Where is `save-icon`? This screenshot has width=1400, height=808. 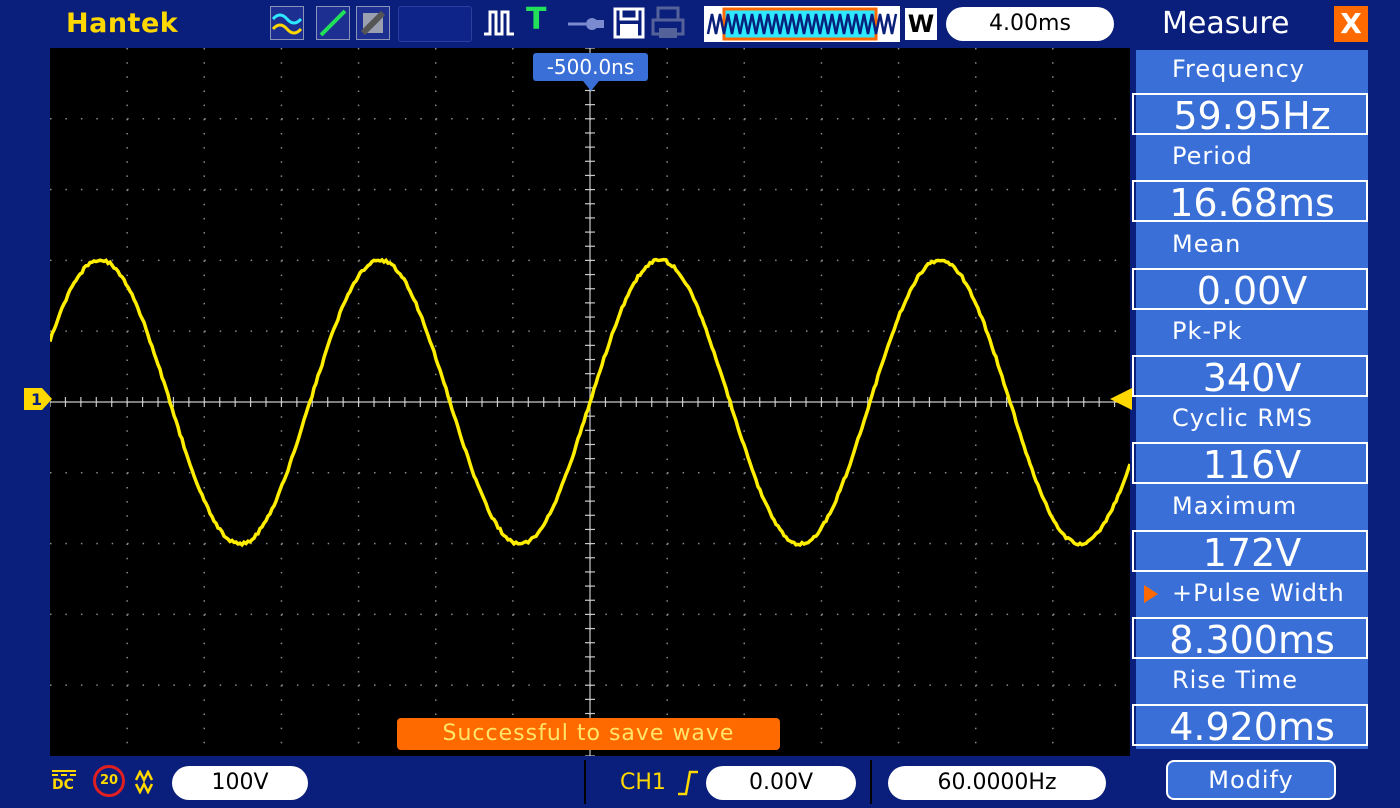
save-icon is located at coordinates (629, 23).